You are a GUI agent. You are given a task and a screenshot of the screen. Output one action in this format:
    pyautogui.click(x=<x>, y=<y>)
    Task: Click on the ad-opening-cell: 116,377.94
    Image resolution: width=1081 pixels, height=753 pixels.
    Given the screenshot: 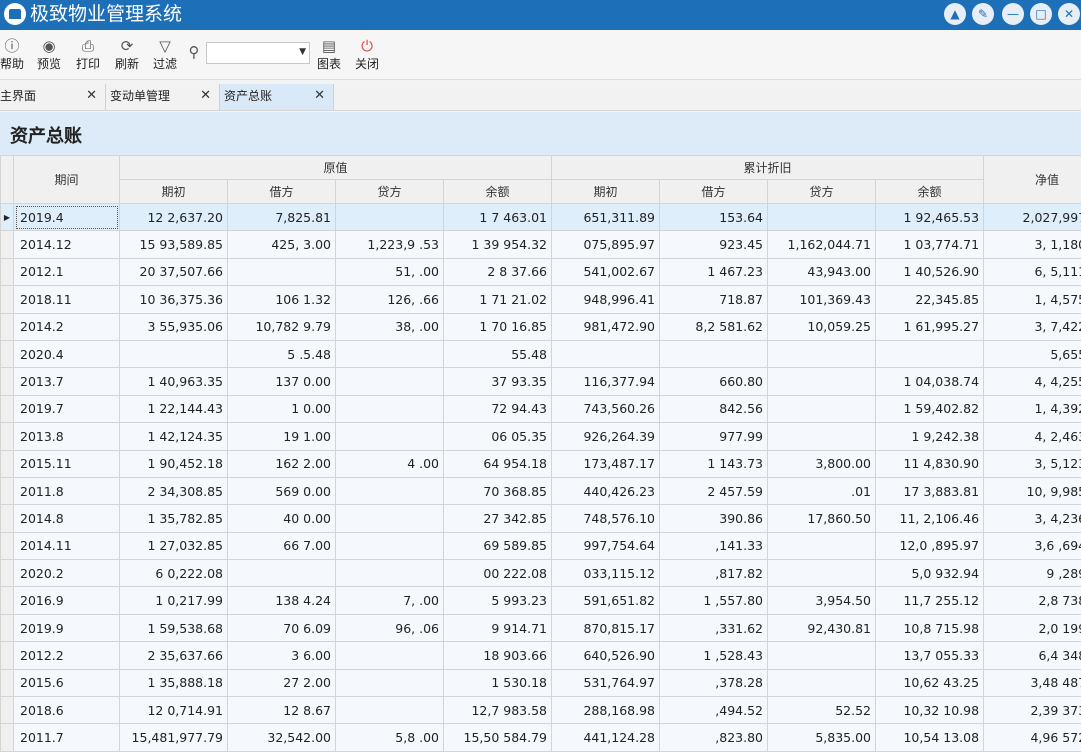 What is the action you would take?
    pyautogui.click(x=606, y=381)
    